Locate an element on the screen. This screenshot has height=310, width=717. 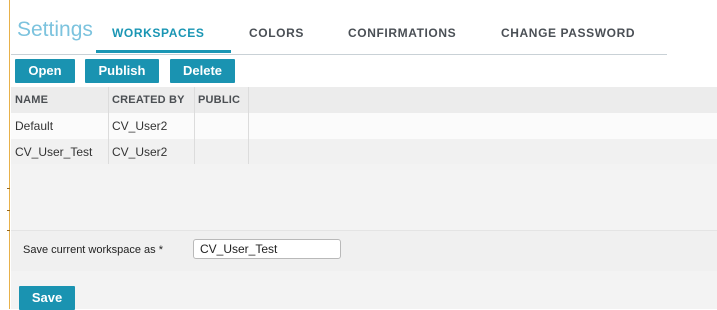
column-header-public: PUBLIC is located at coordinates (221, 100).